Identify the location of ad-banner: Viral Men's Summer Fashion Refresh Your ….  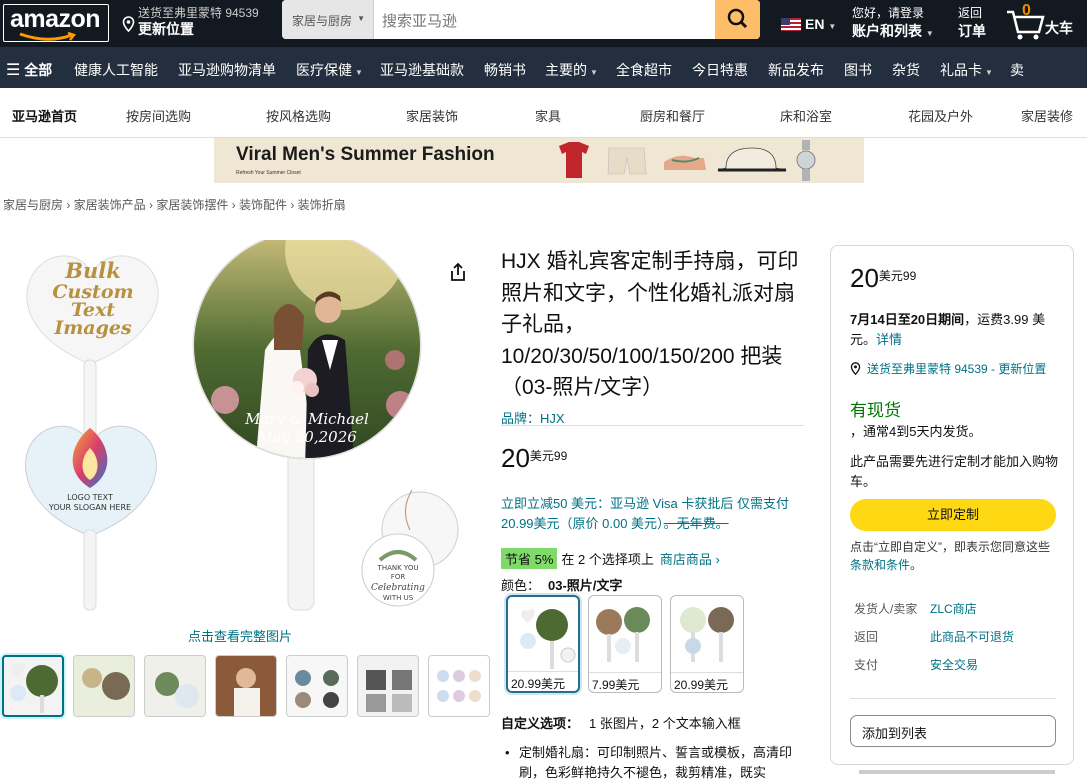
(539, 160).